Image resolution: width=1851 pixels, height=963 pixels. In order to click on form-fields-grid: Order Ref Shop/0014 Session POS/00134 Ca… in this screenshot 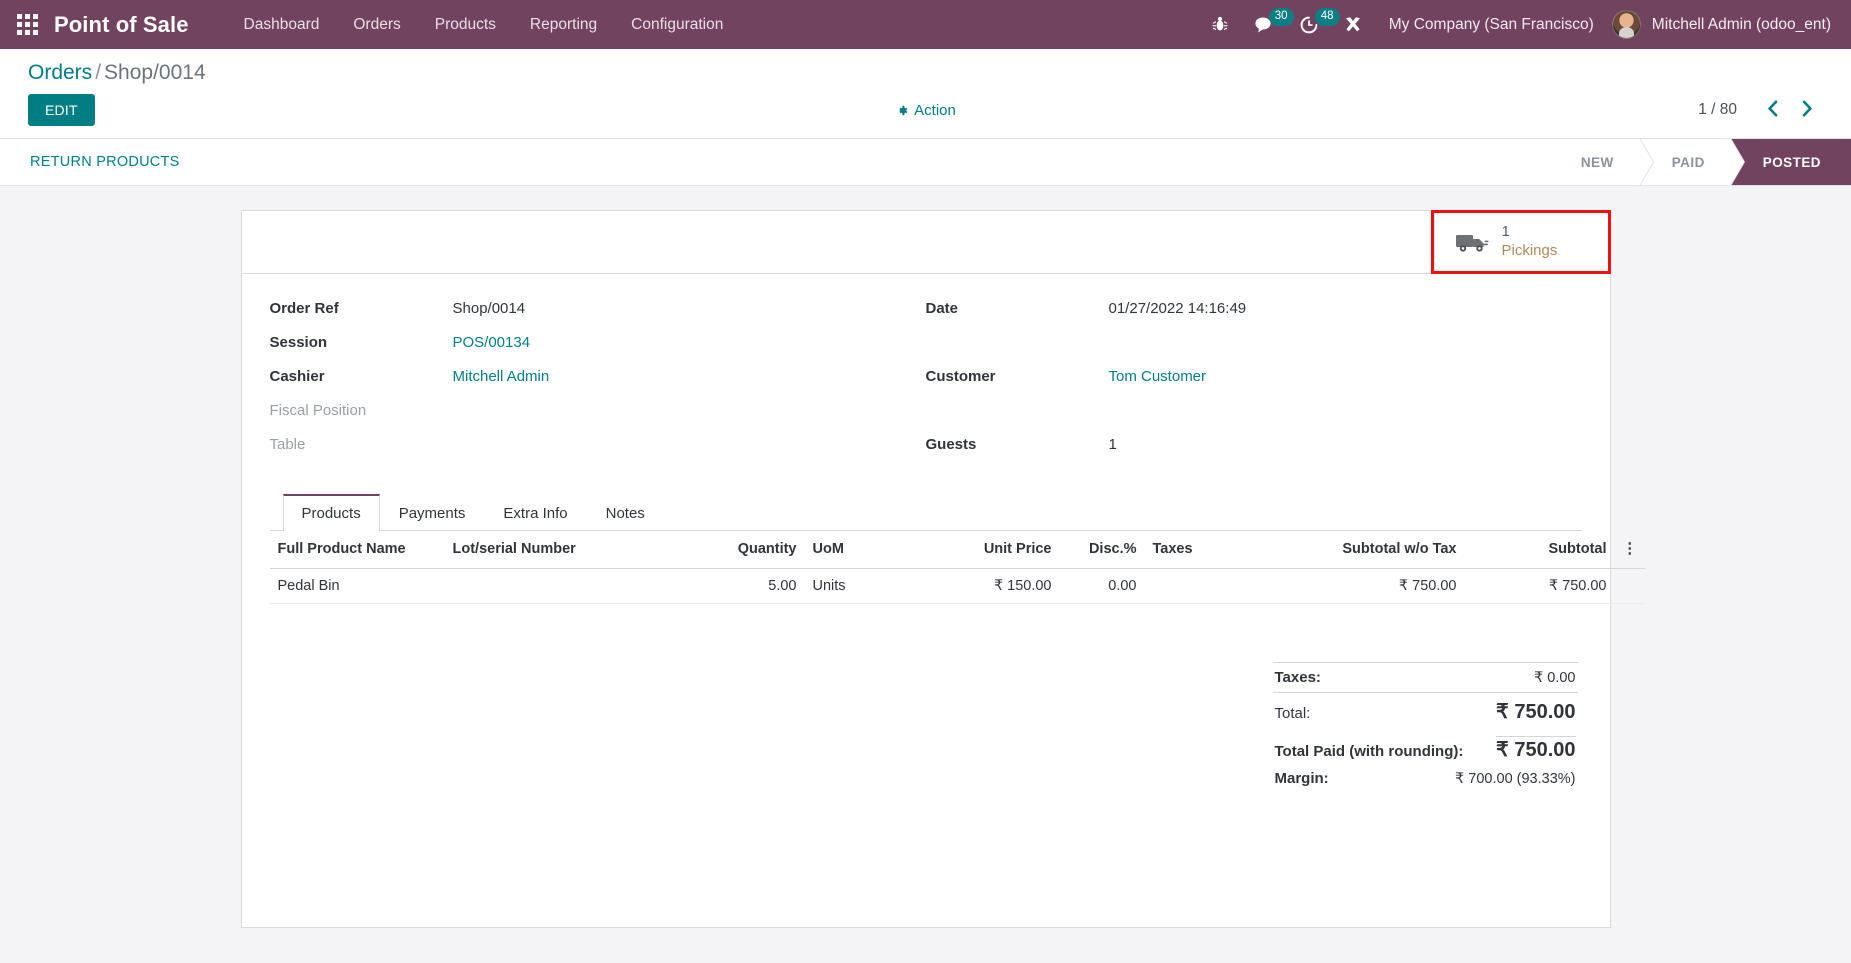, I will do `click(926, 385)`.